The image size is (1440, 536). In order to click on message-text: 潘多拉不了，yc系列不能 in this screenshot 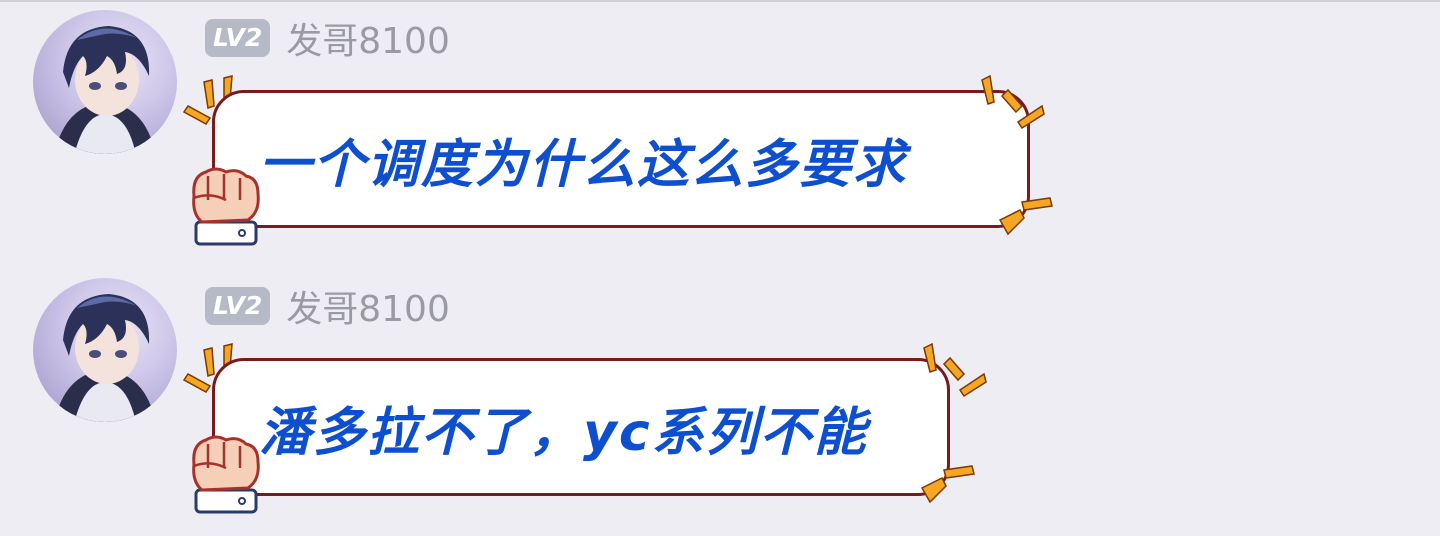, I will do `click(563, 432)`.